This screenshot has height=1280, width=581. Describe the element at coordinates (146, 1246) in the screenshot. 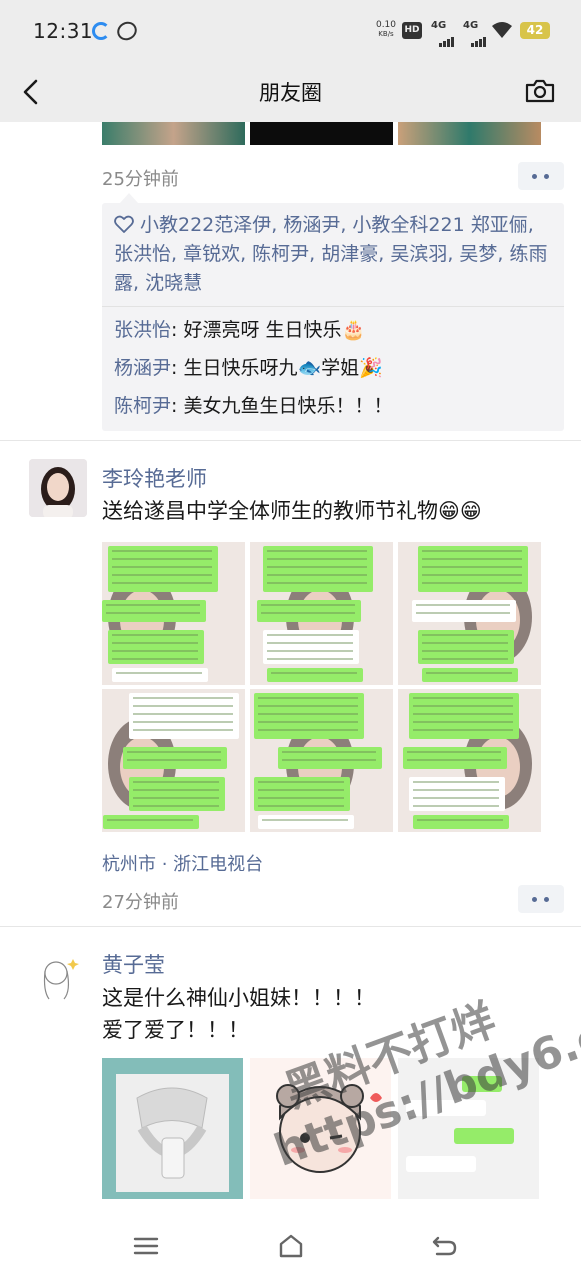

I see `menu-icon` at that location.